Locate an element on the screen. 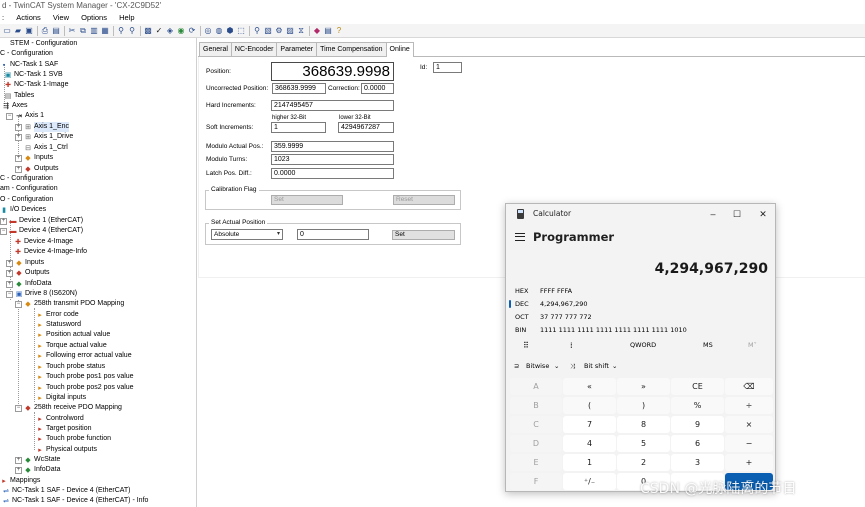  key-c: C is located at coordinates (536, 424).